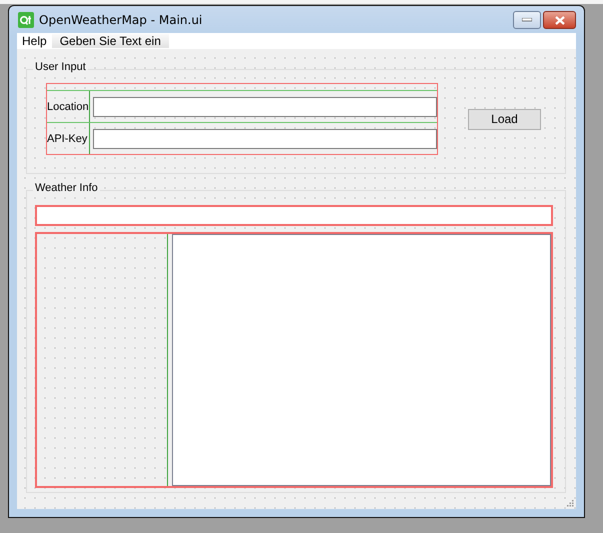 The width and height of the screenshot is (603, 533). Describe the element at coordinates (110, 41) in the screenshot. I see `menu-item: Geben Sie Text ein` at that location.